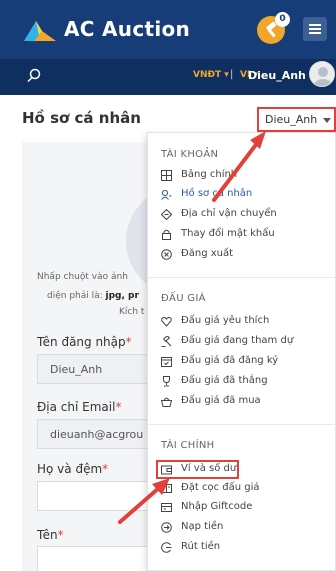 This screenshot has height=571, width=336. What do you see at coordinates (229, 213) in the screenshot?
I see `menu-item-label: Địa chỉ vận chuyển` at bounding box center [229, 213].